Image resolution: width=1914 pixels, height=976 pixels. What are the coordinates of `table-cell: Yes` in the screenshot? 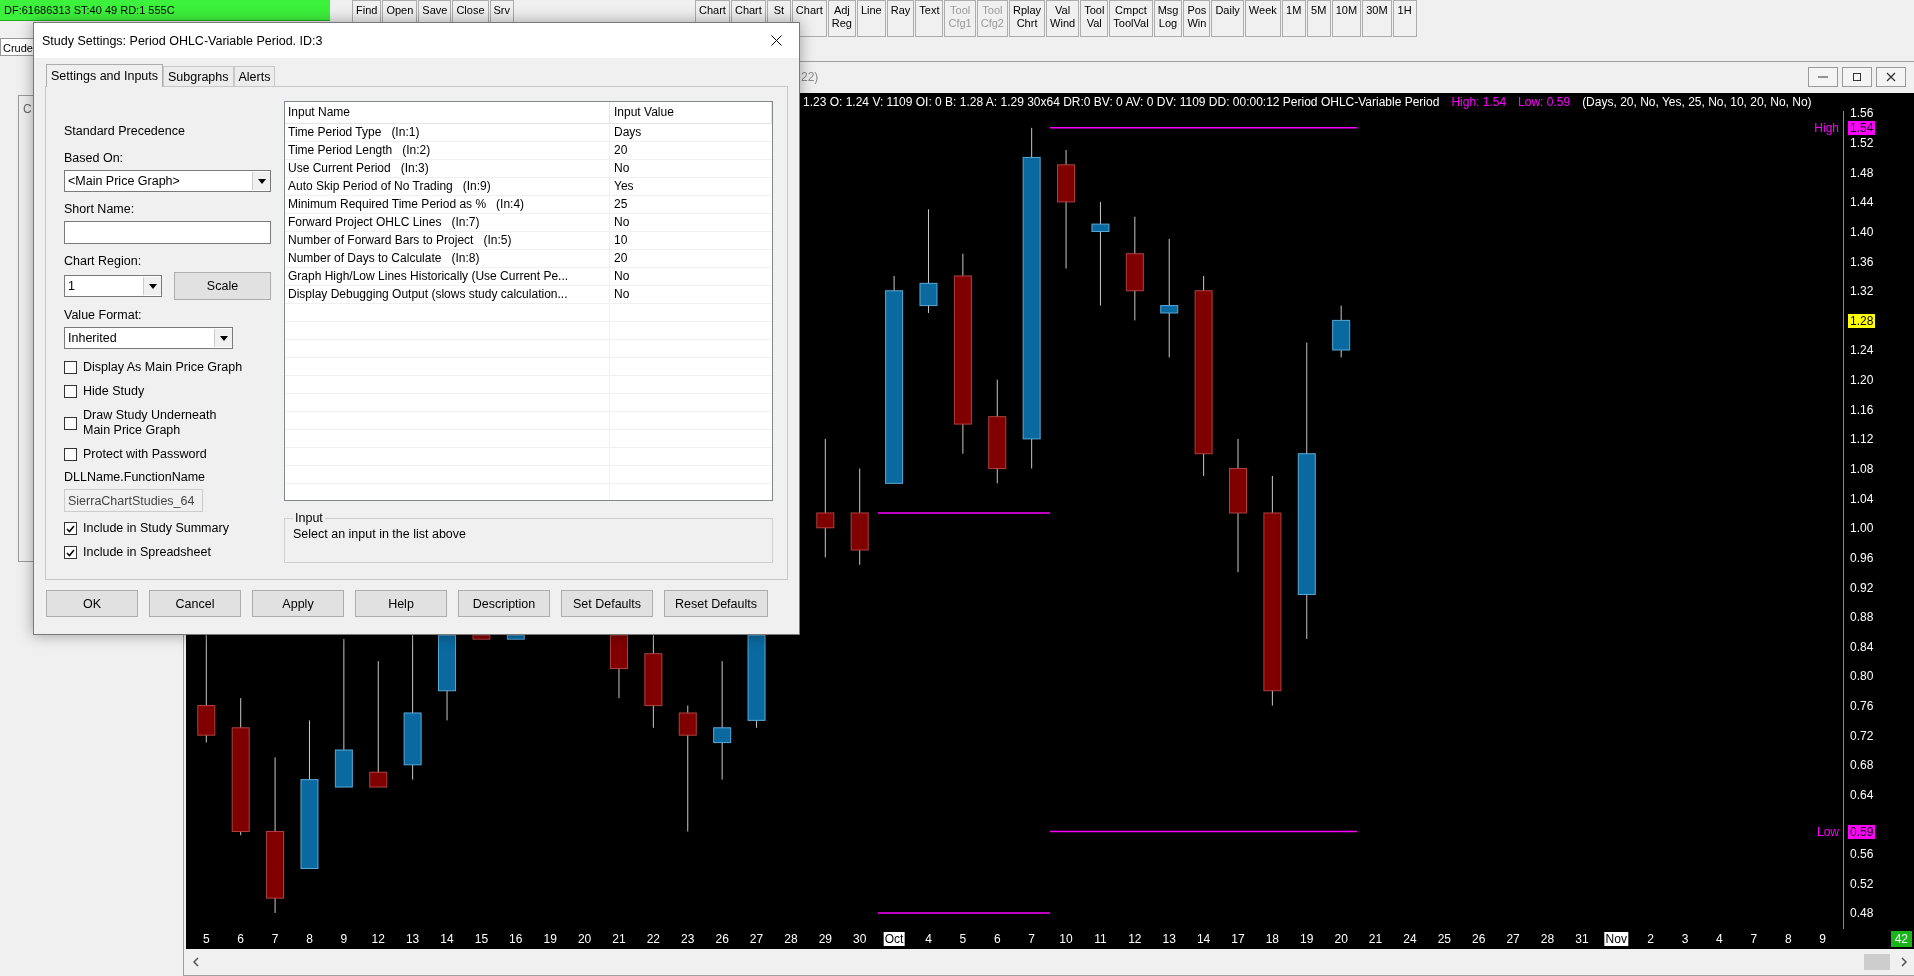 It's located at (691, 186).